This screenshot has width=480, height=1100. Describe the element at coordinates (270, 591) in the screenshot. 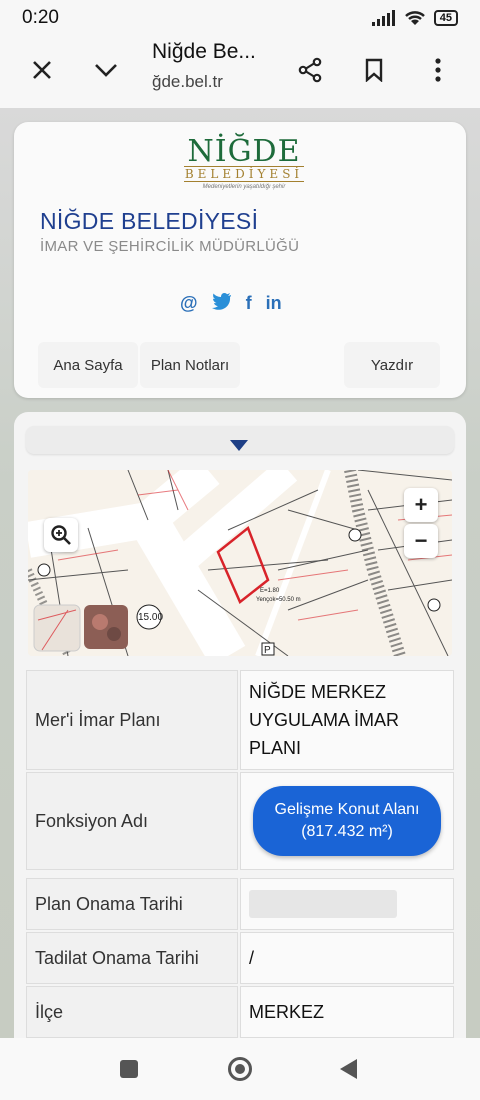

I see `map-label-e: E=1.80` at that location.